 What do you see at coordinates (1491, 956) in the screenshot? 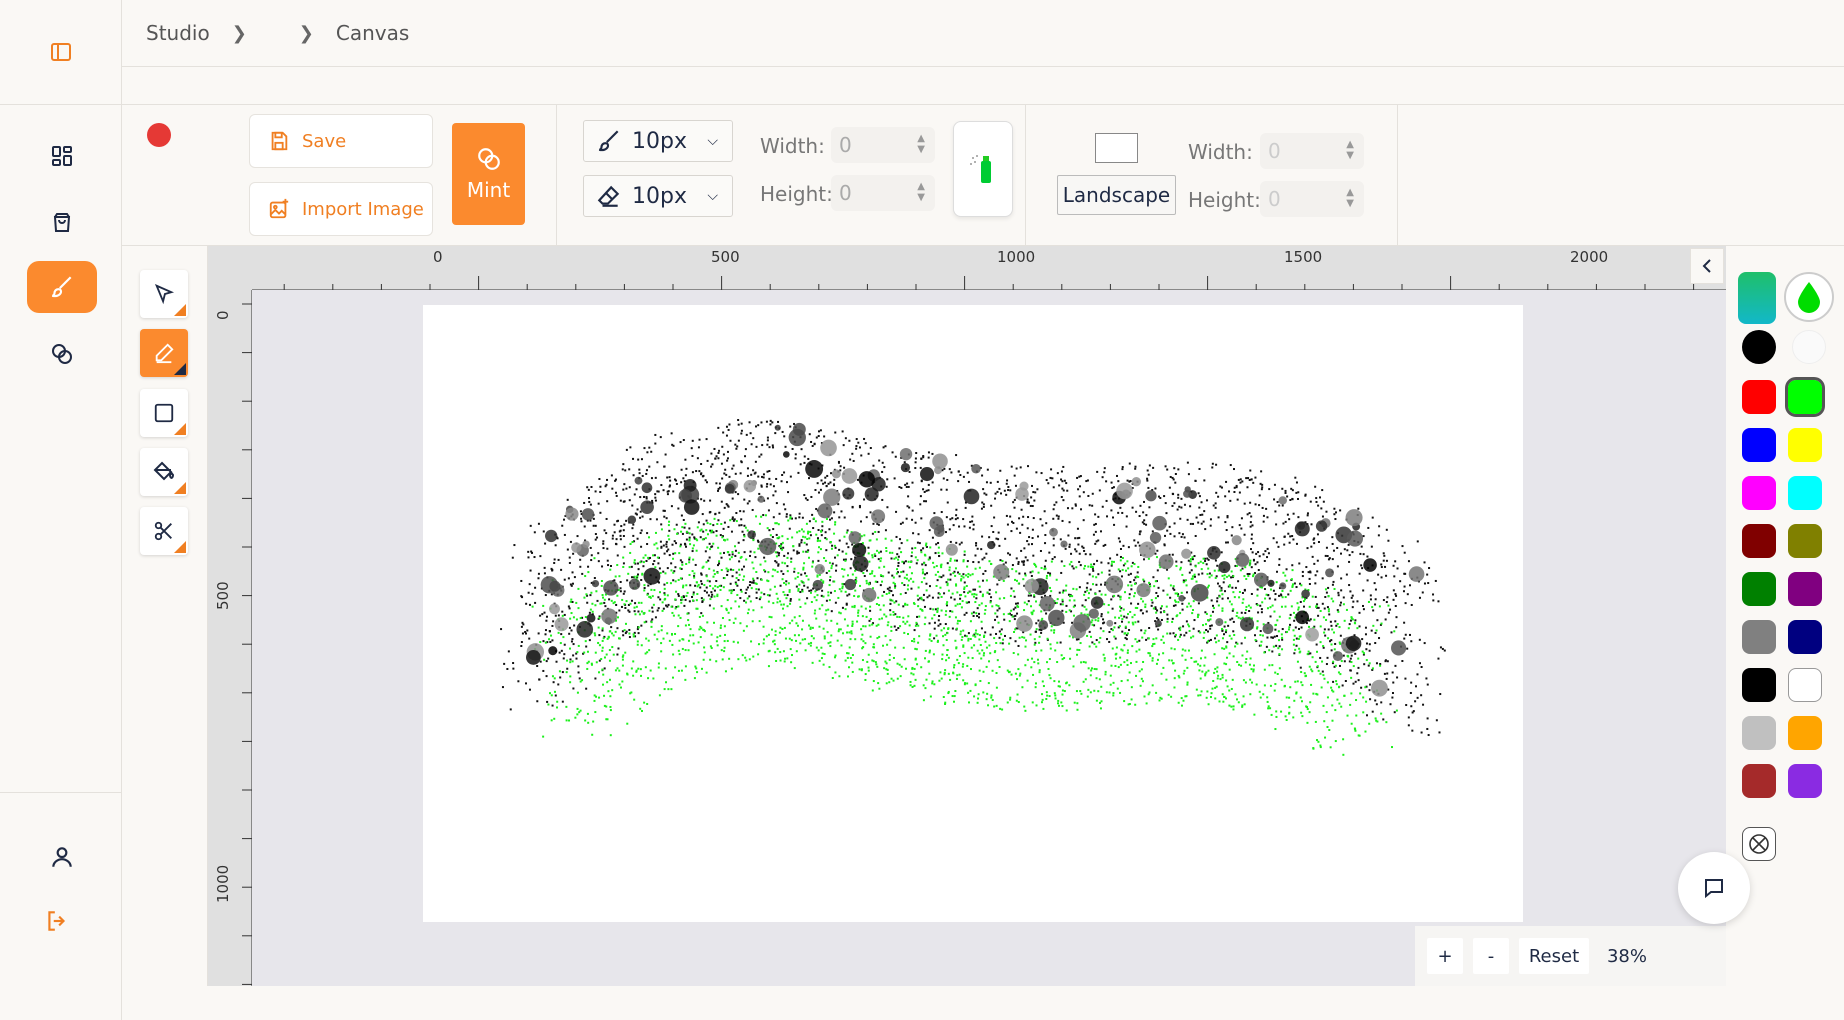
I see `zoom-out-button: -` at bounding box center [1491, 956].